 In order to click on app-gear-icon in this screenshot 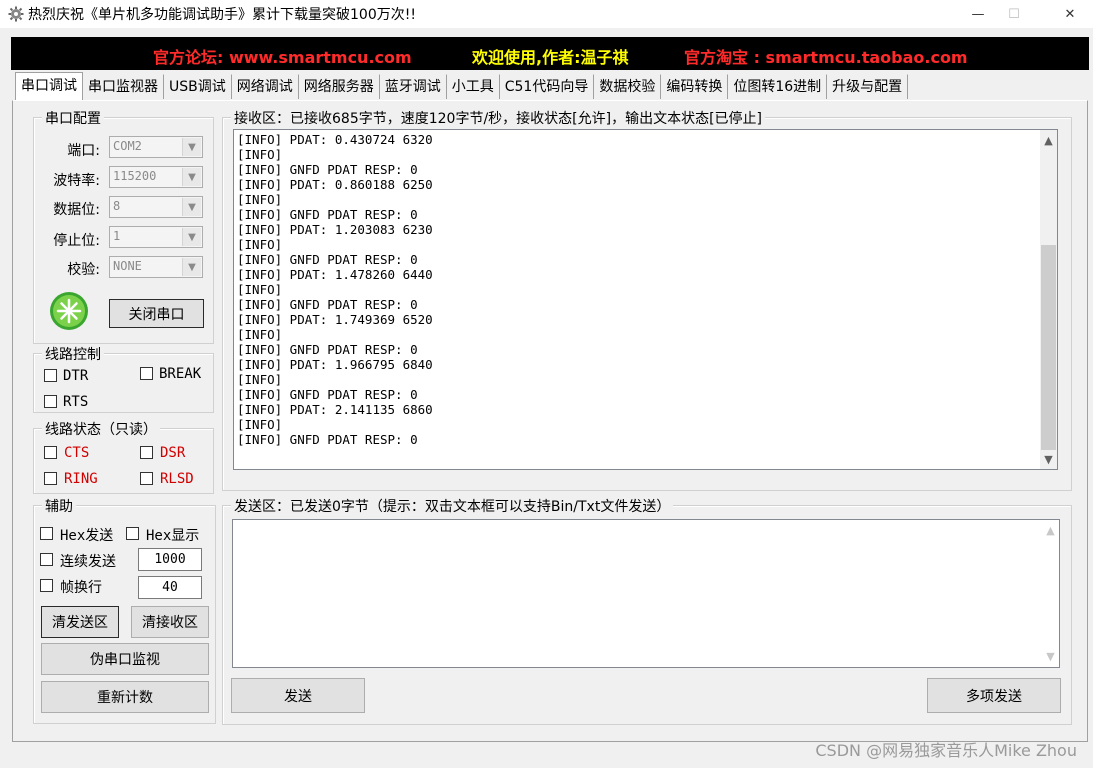, I will do `click(16, 14)`.